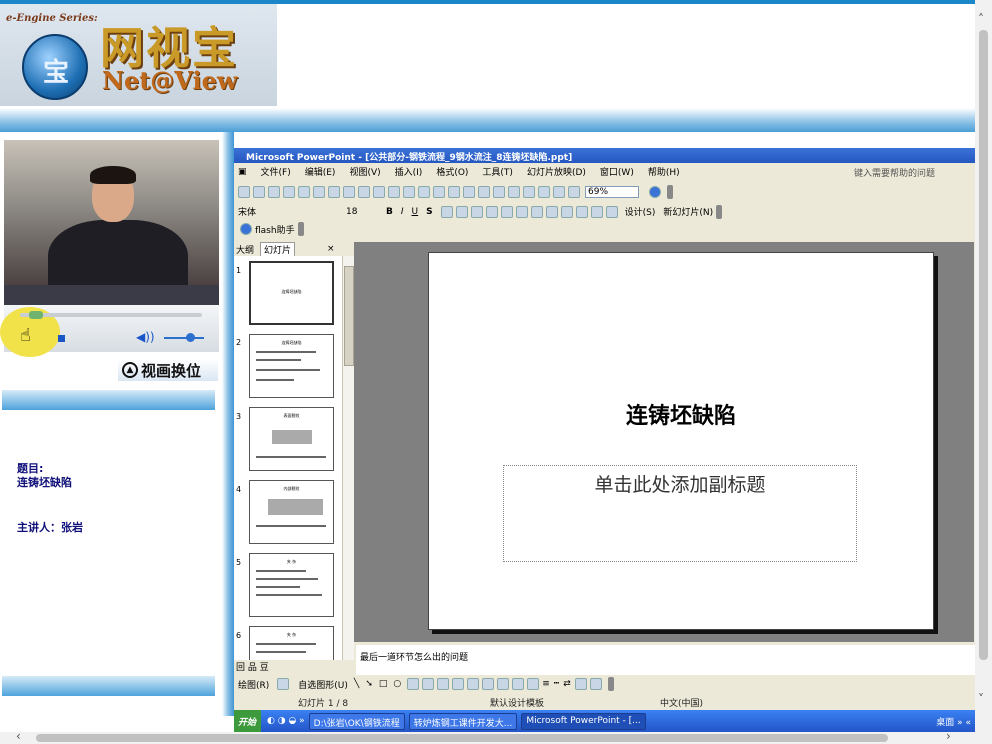 This screenshot has height=744, width=992. What do you see at coordinates (413, 684) in the screenshot?
I see `textbox-icon` at bounding box center [413, 684].